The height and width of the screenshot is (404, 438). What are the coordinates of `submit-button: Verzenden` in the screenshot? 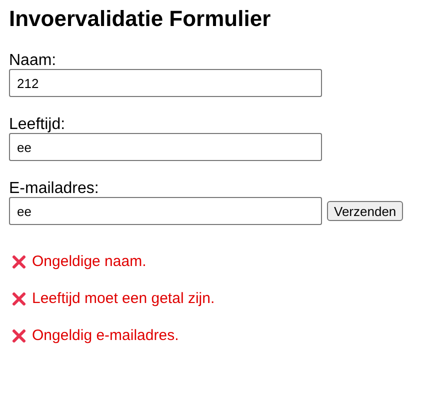 It's located at (365, 211).